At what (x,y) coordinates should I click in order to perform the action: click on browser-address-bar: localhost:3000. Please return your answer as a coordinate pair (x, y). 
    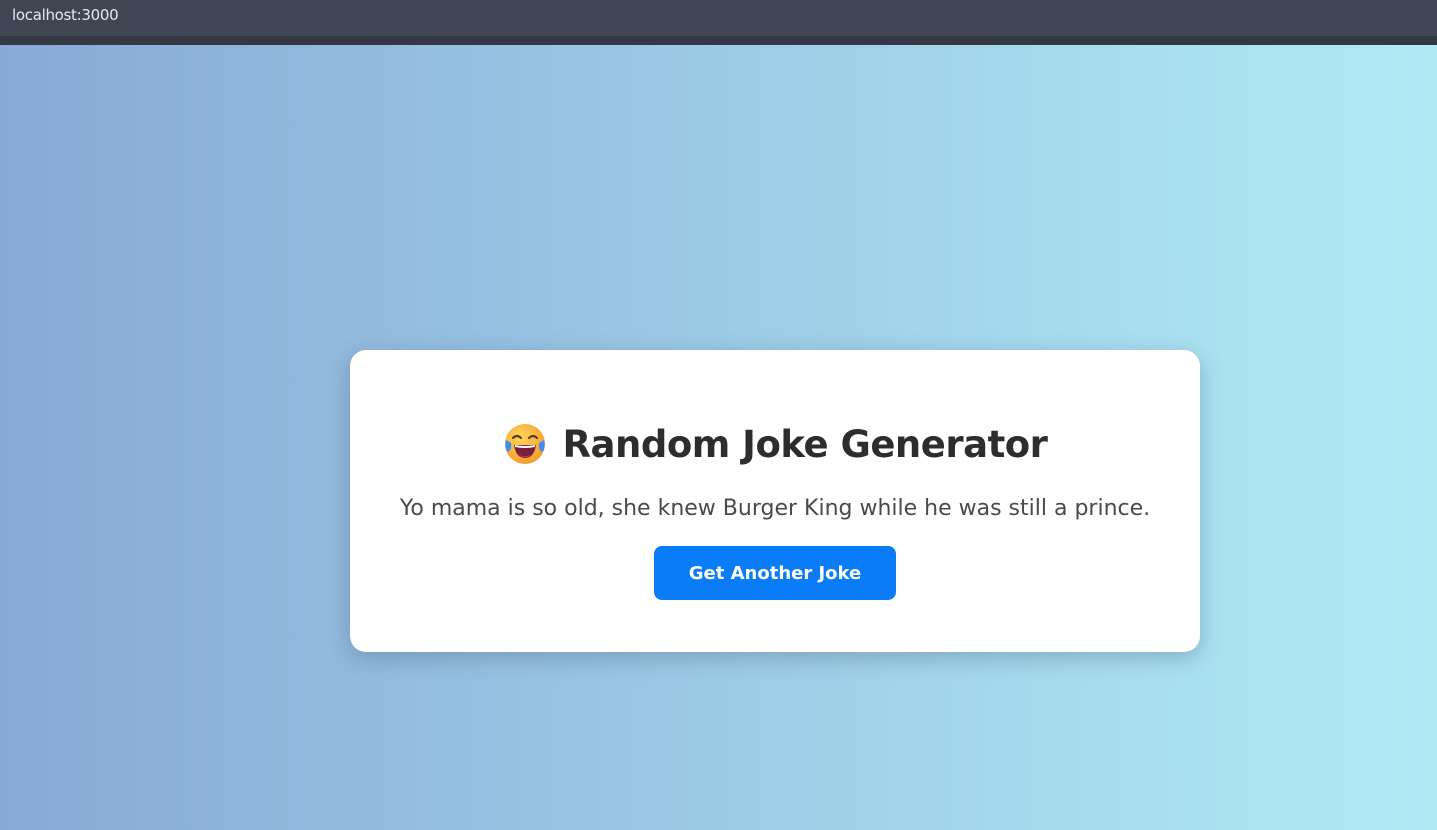
    Looking at the image, I should click on (718, 18).